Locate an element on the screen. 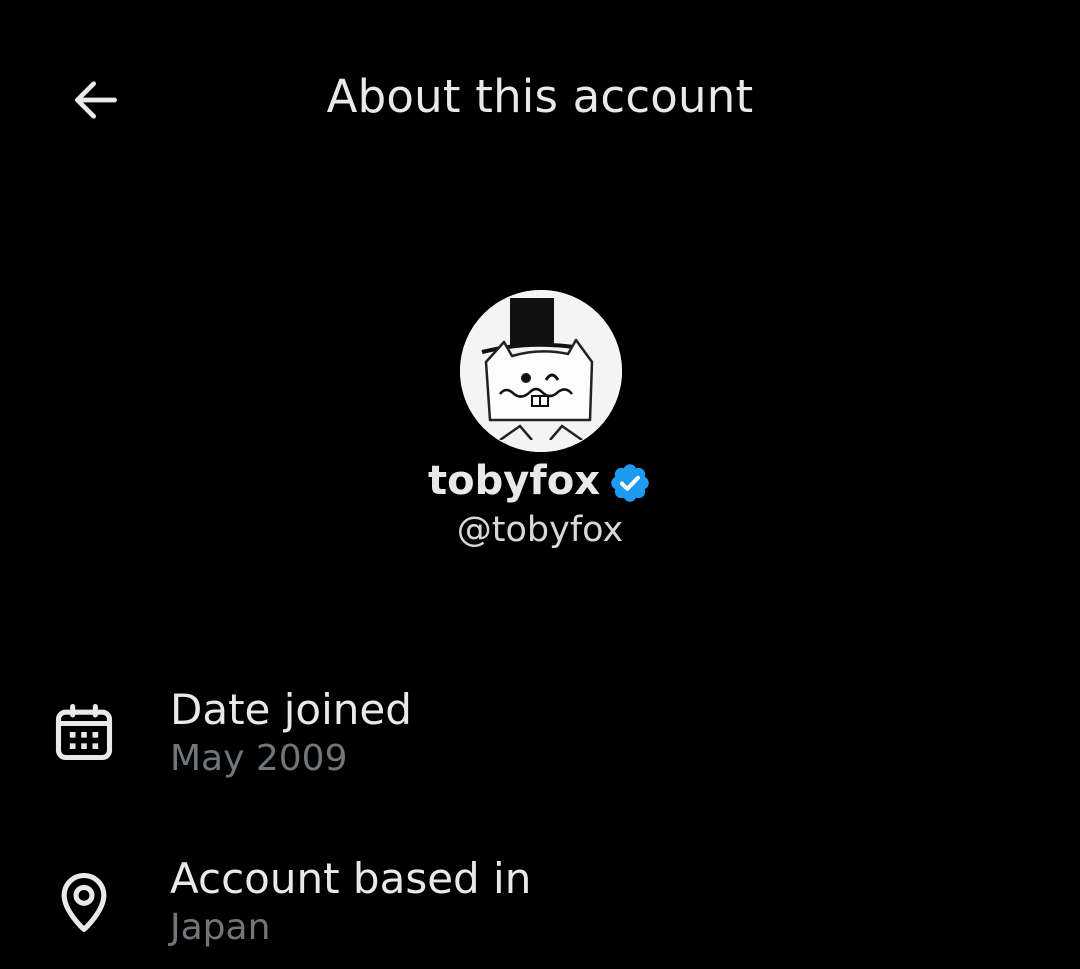  display-name: tobyfox is located at coordinates (514, 481).